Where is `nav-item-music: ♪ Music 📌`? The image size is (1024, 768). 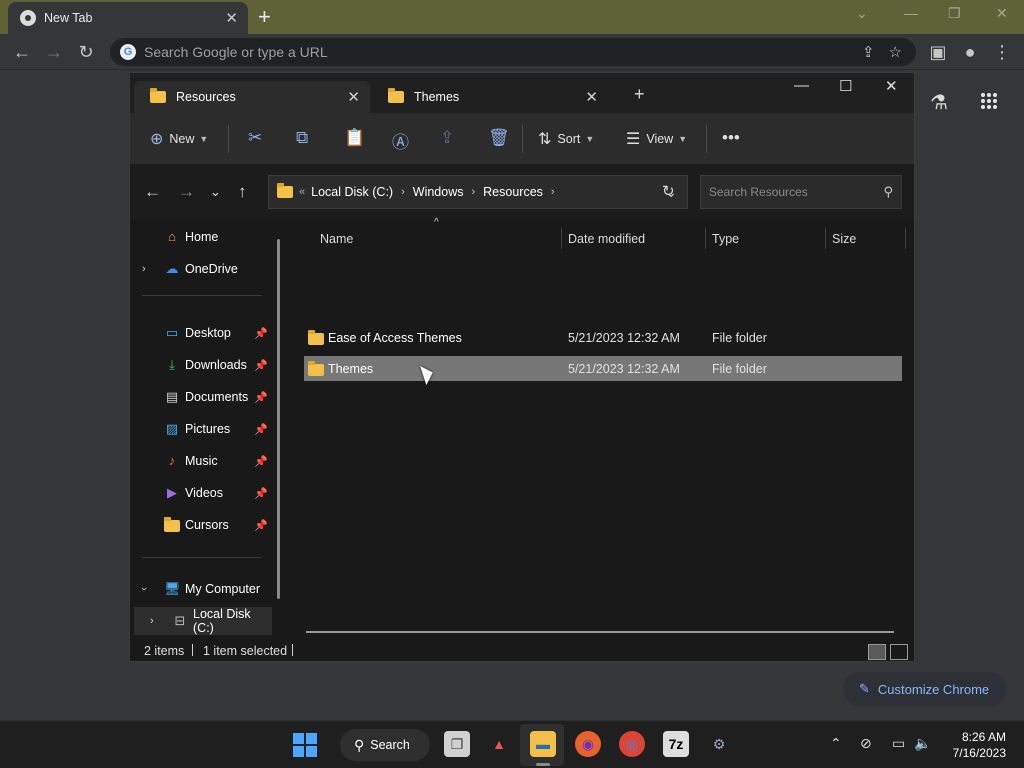 nav-item-music: ♪ Music 📌 is located at coordinates (203, 461).